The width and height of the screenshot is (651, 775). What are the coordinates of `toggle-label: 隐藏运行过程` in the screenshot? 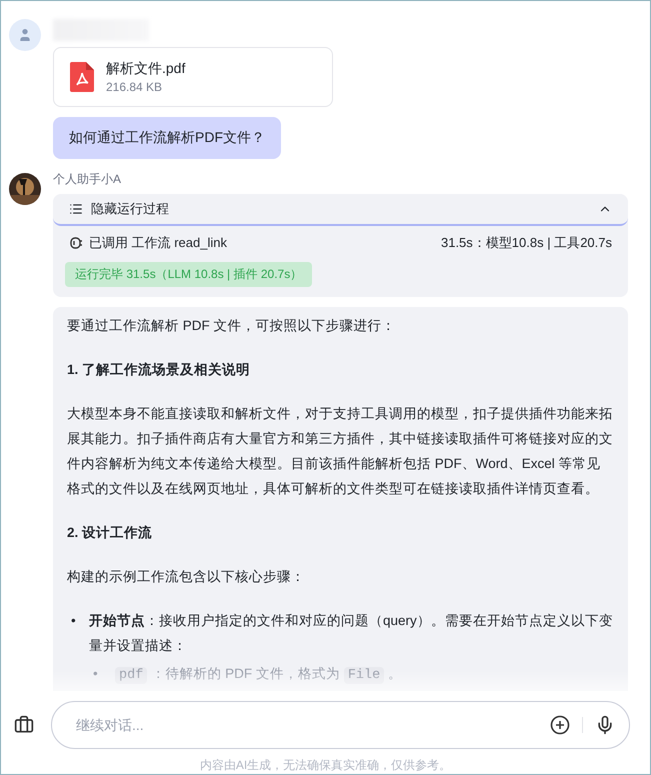 It's located at (130, 209).